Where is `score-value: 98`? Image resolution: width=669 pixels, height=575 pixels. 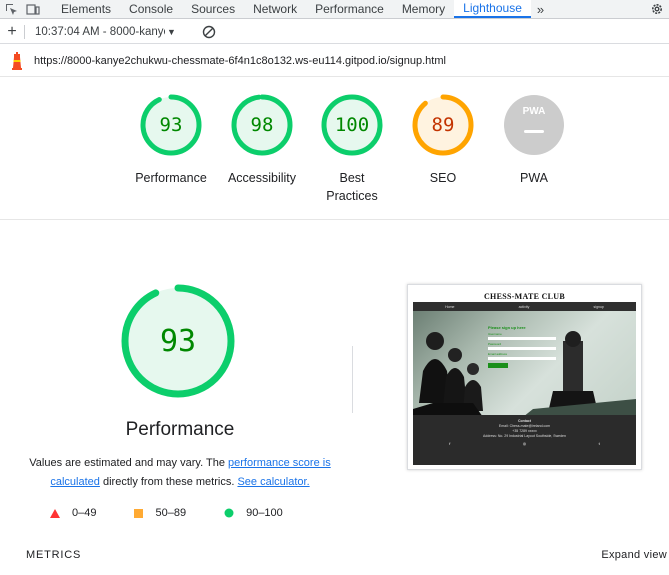
score-value: 98 is located at coordinates (262, 125).